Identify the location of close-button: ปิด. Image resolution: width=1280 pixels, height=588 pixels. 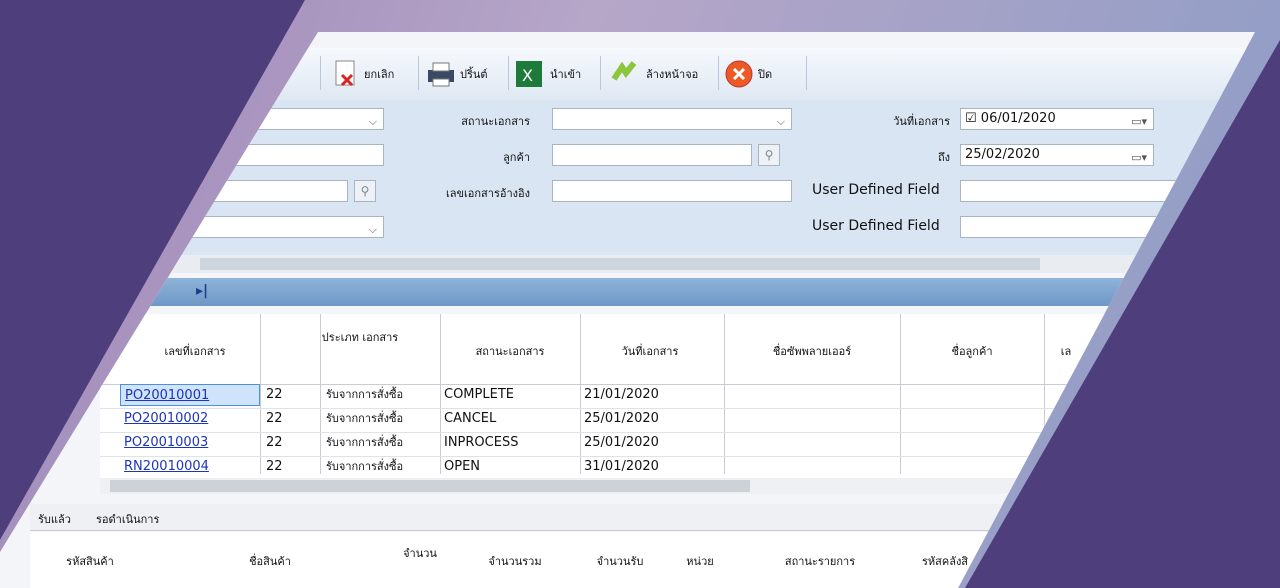
(748, 74).